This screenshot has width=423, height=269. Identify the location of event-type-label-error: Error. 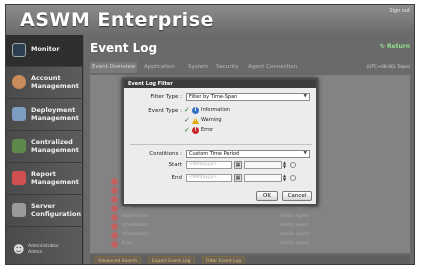
(207, 130).